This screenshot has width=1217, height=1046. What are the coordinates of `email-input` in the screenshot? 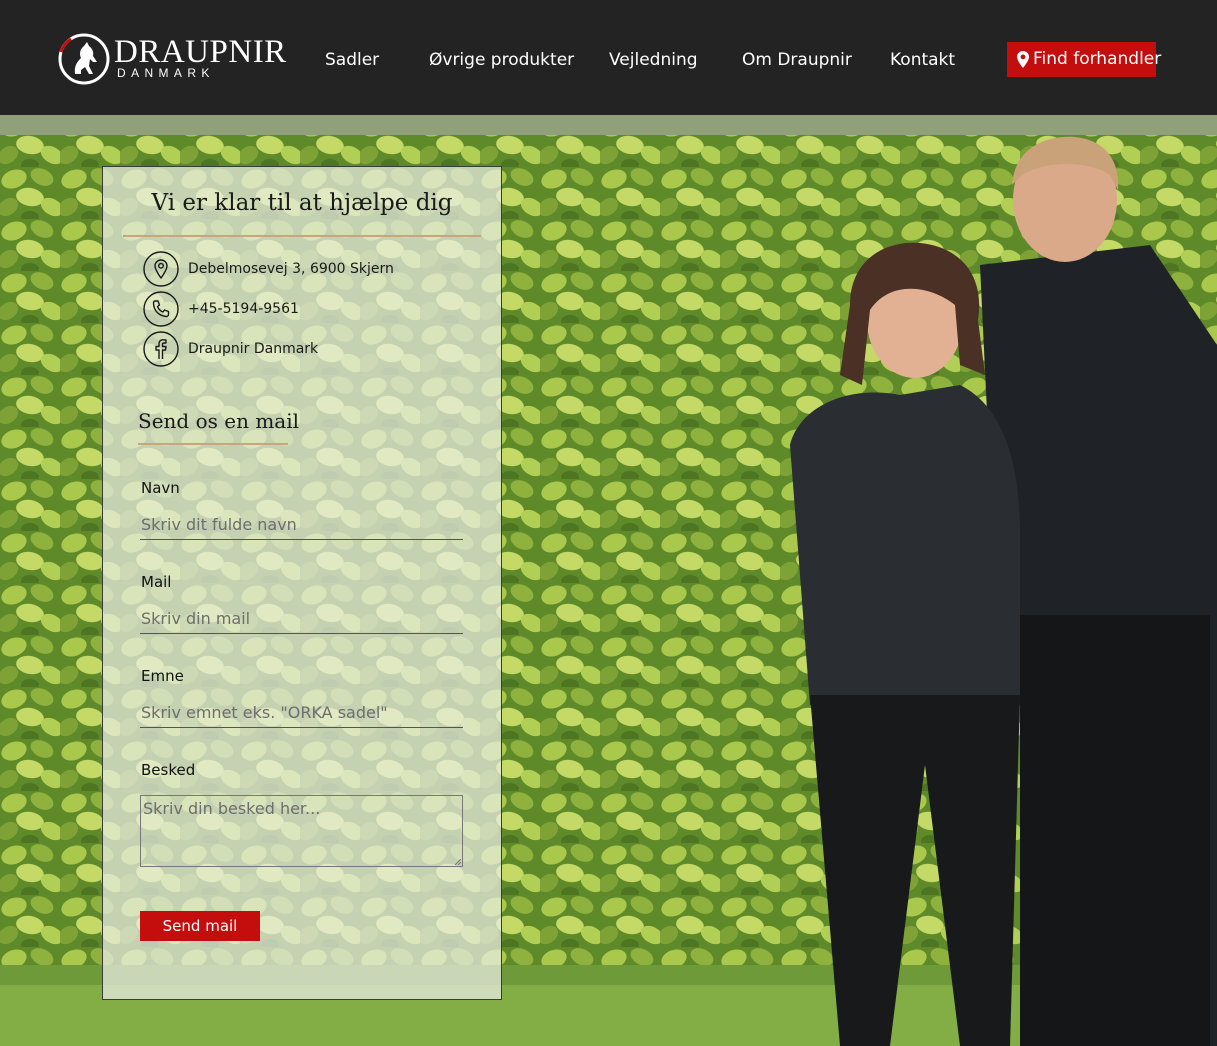 It's located at (301, 619).